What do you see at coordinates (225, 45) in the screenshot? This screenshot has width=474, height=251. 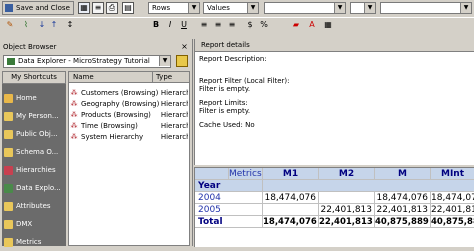 I see `report-details-title: Report details` at bounding box center [225, 45].